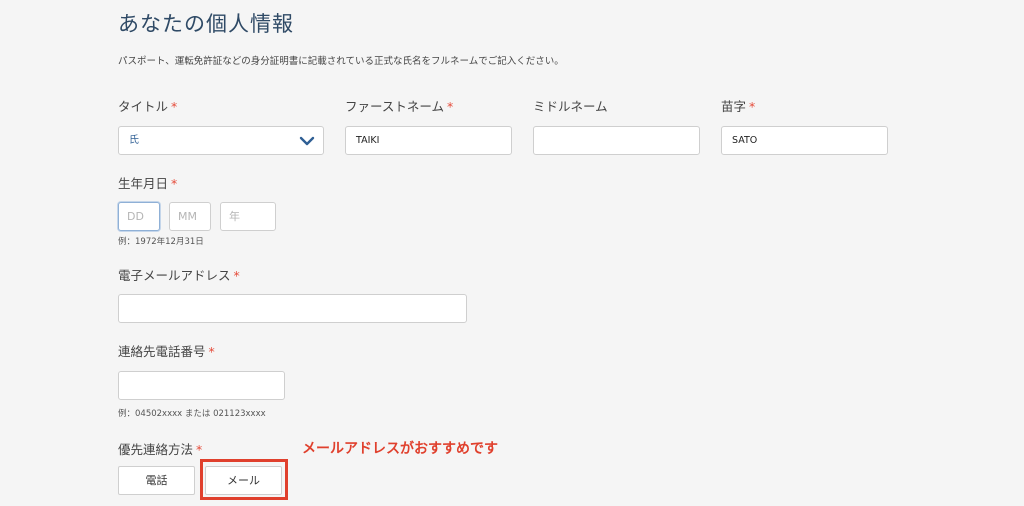  I want to click on first-name-label: ファーストネーム *, so click(399, 106).